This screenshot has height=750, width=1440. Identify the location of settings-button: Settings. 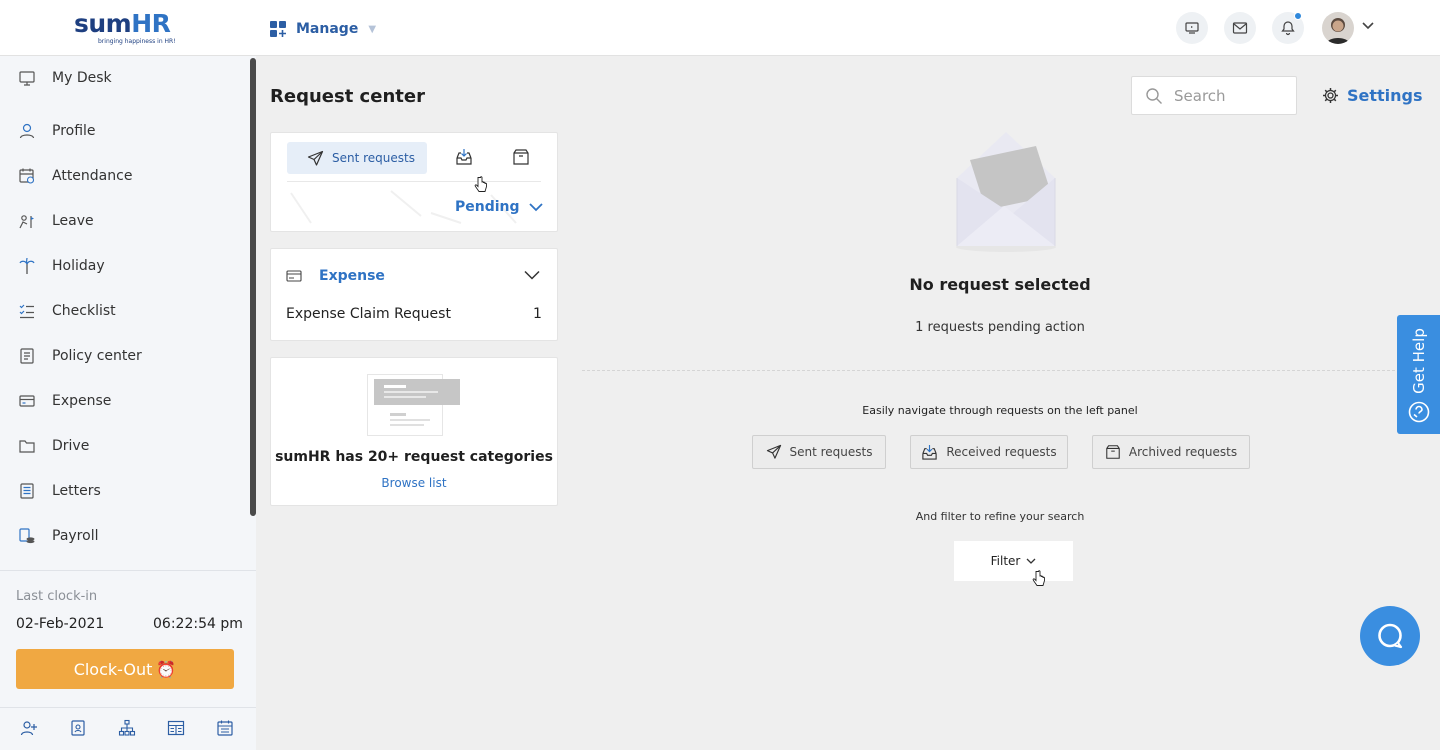
(1372, 95).